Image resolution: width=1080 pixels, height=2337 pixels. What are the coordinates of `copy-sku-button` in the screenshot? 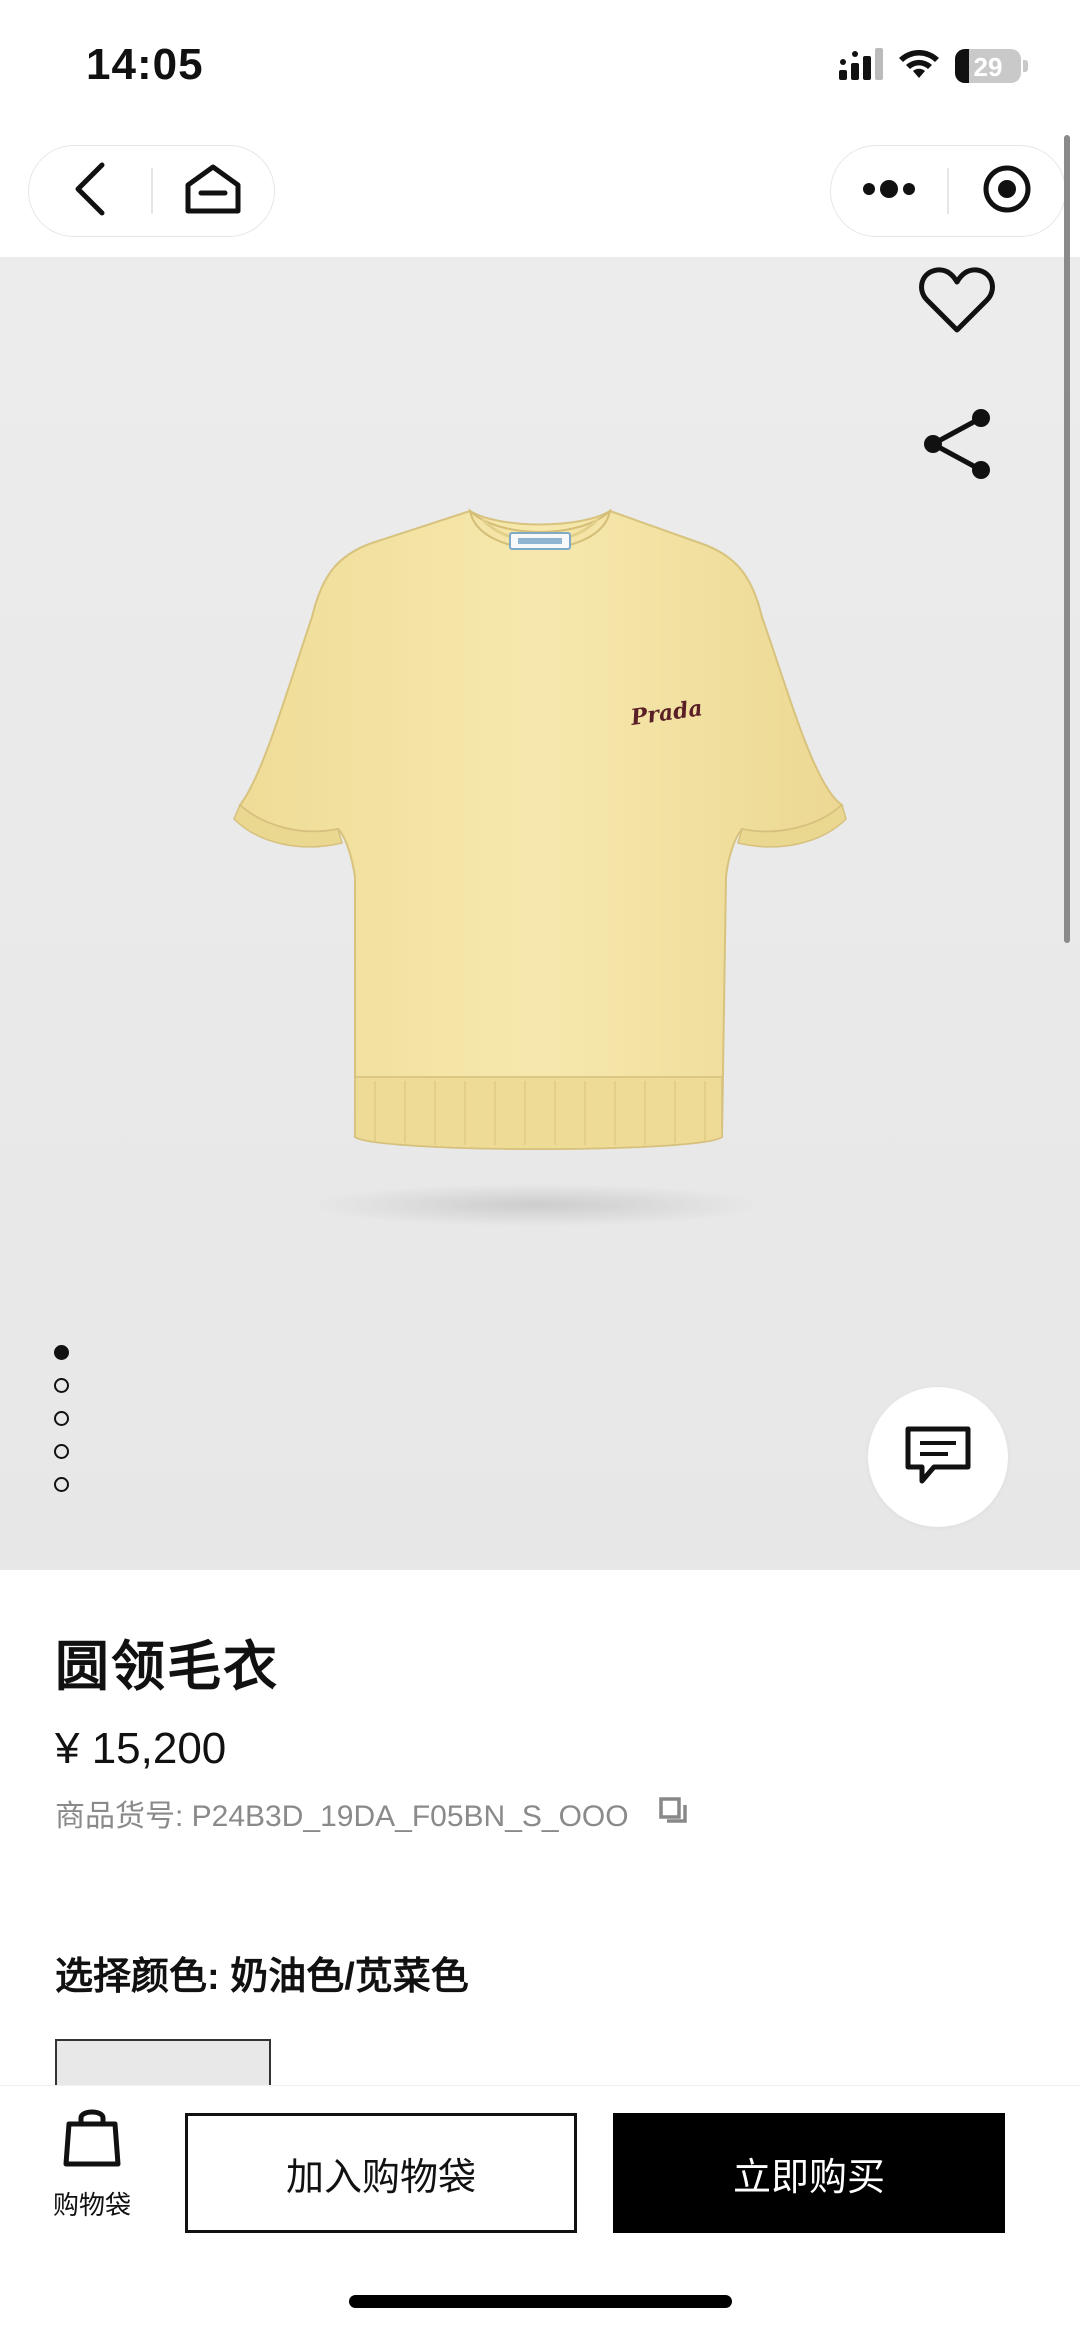 It's located at (673, 1813).